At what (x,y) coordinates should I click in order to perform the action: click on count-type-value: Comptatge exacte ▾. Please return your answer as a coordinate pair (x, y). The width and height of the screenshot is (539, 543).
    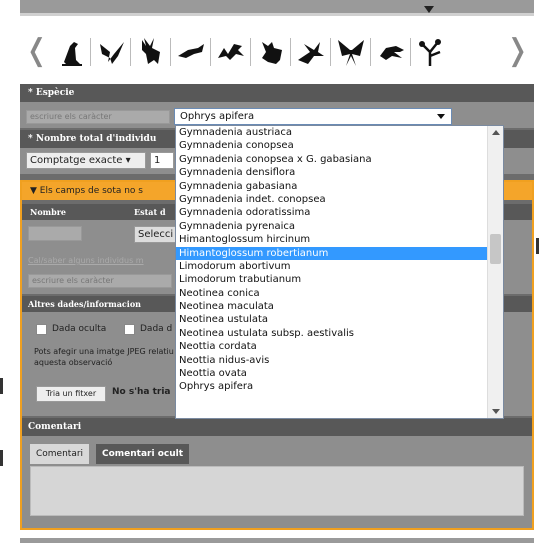
    Looking at the image, I should click on (80, 160).